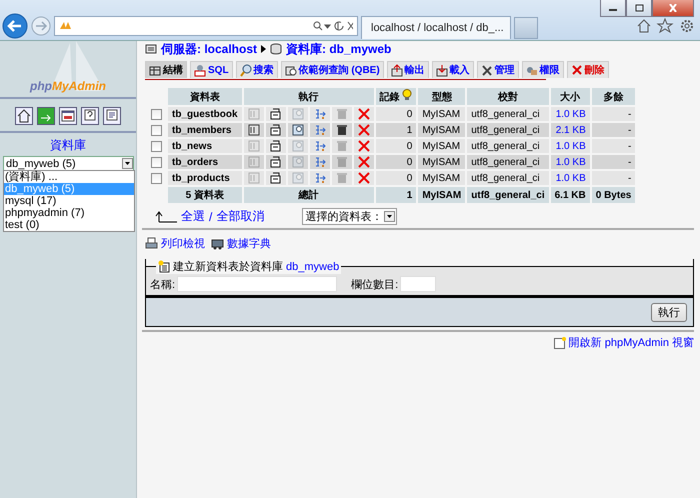 The height and width of the screenshot is (498, 700). What do you see at coordinates (193, 216) in the screenshot?
I see `check-all-link: 全選` at bounding box center [193, 216].